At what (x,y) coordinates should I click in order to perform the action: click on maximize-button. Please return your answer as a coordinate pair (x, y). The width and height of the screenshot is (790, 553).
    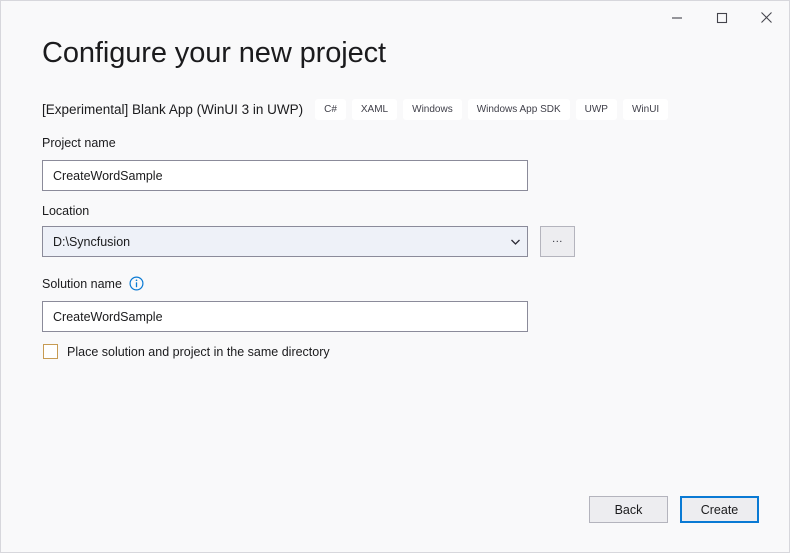
    Looking at the image, I should click on (721, 17).